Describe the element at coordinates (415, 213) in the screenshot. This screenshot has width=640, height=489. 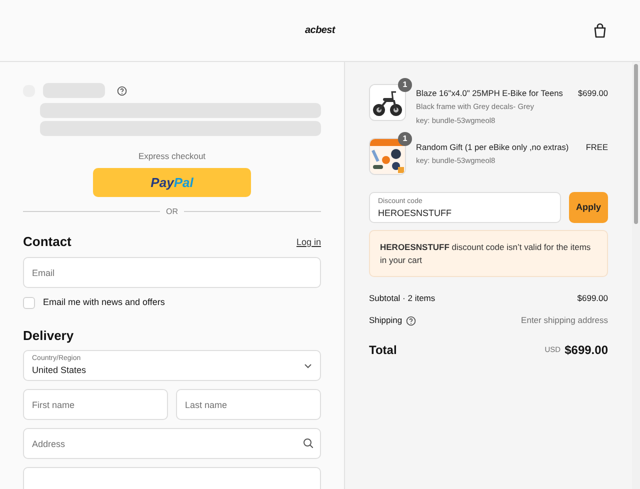
I see `field-value: HEROESNSTUFF` at that location.